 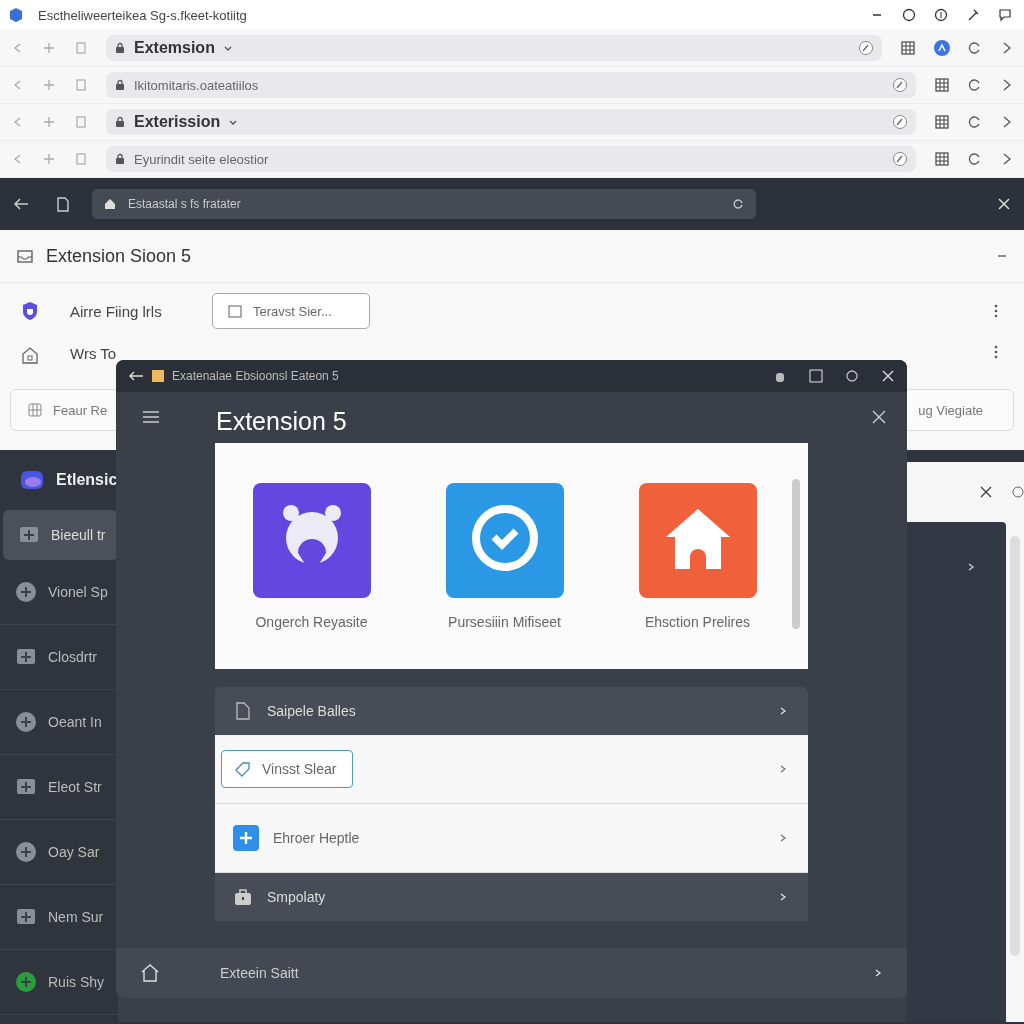 What do you see at coordinates (511, 159) in the screenshot?
I see `address-field: Eyurindit seite eleostior` at bounding box center [511, 159].